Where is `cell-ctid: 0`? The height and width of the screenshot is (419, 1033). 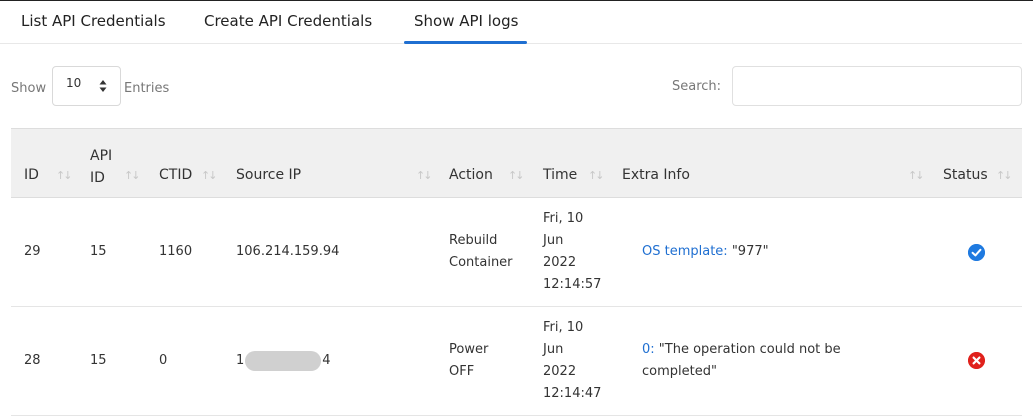
cell-ctid: 0 is located at coordinates (163, 360).